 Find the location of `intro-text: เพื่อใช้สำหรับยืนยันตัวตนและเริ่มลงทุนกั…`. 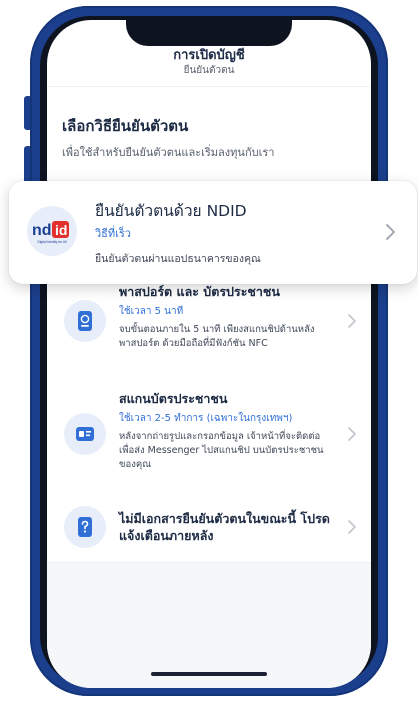

intro-text: เพื่อใช้สำหรับยืนยันตัวตนและเริ่มลงทุนกั… is located at coordinates (168, 152).